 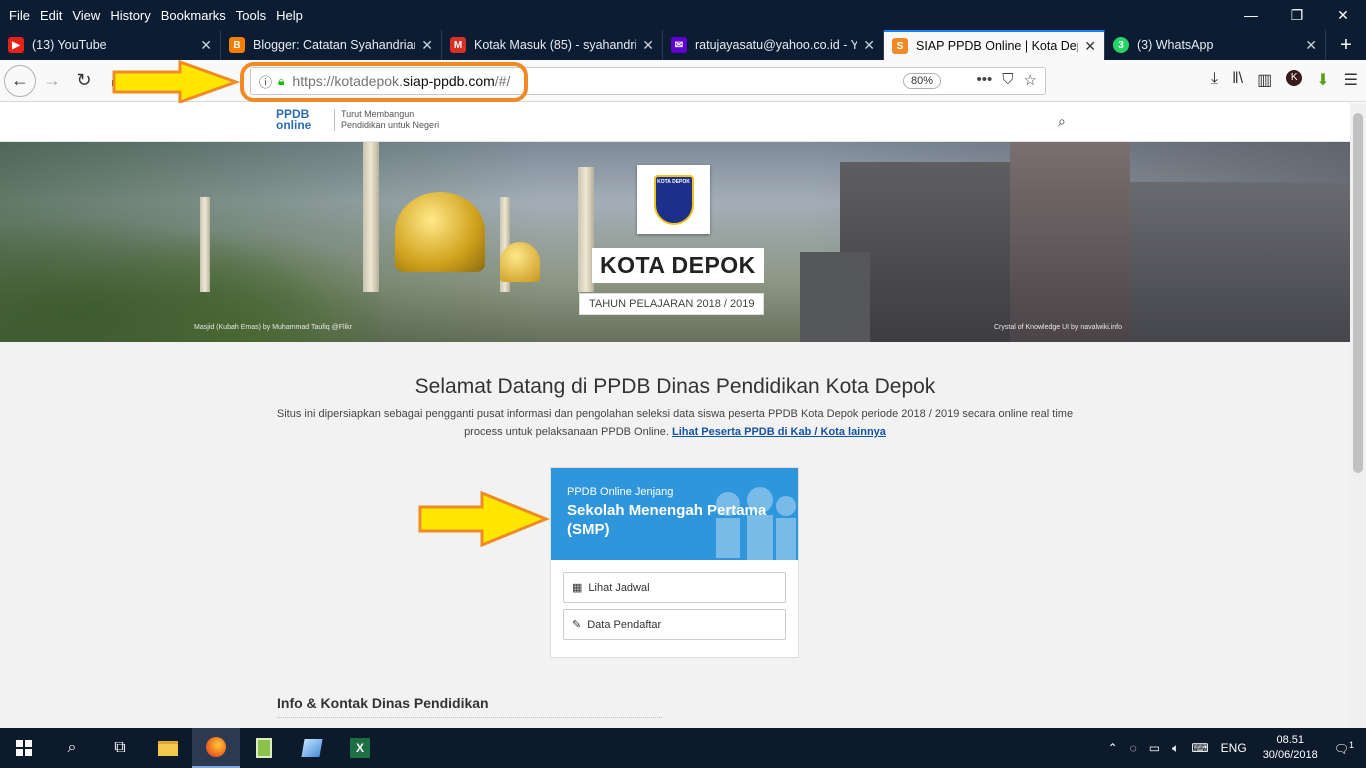 I want to click on tab-label: SIAP PPDB Online | Kota Depok, so click(x=997, y=46).